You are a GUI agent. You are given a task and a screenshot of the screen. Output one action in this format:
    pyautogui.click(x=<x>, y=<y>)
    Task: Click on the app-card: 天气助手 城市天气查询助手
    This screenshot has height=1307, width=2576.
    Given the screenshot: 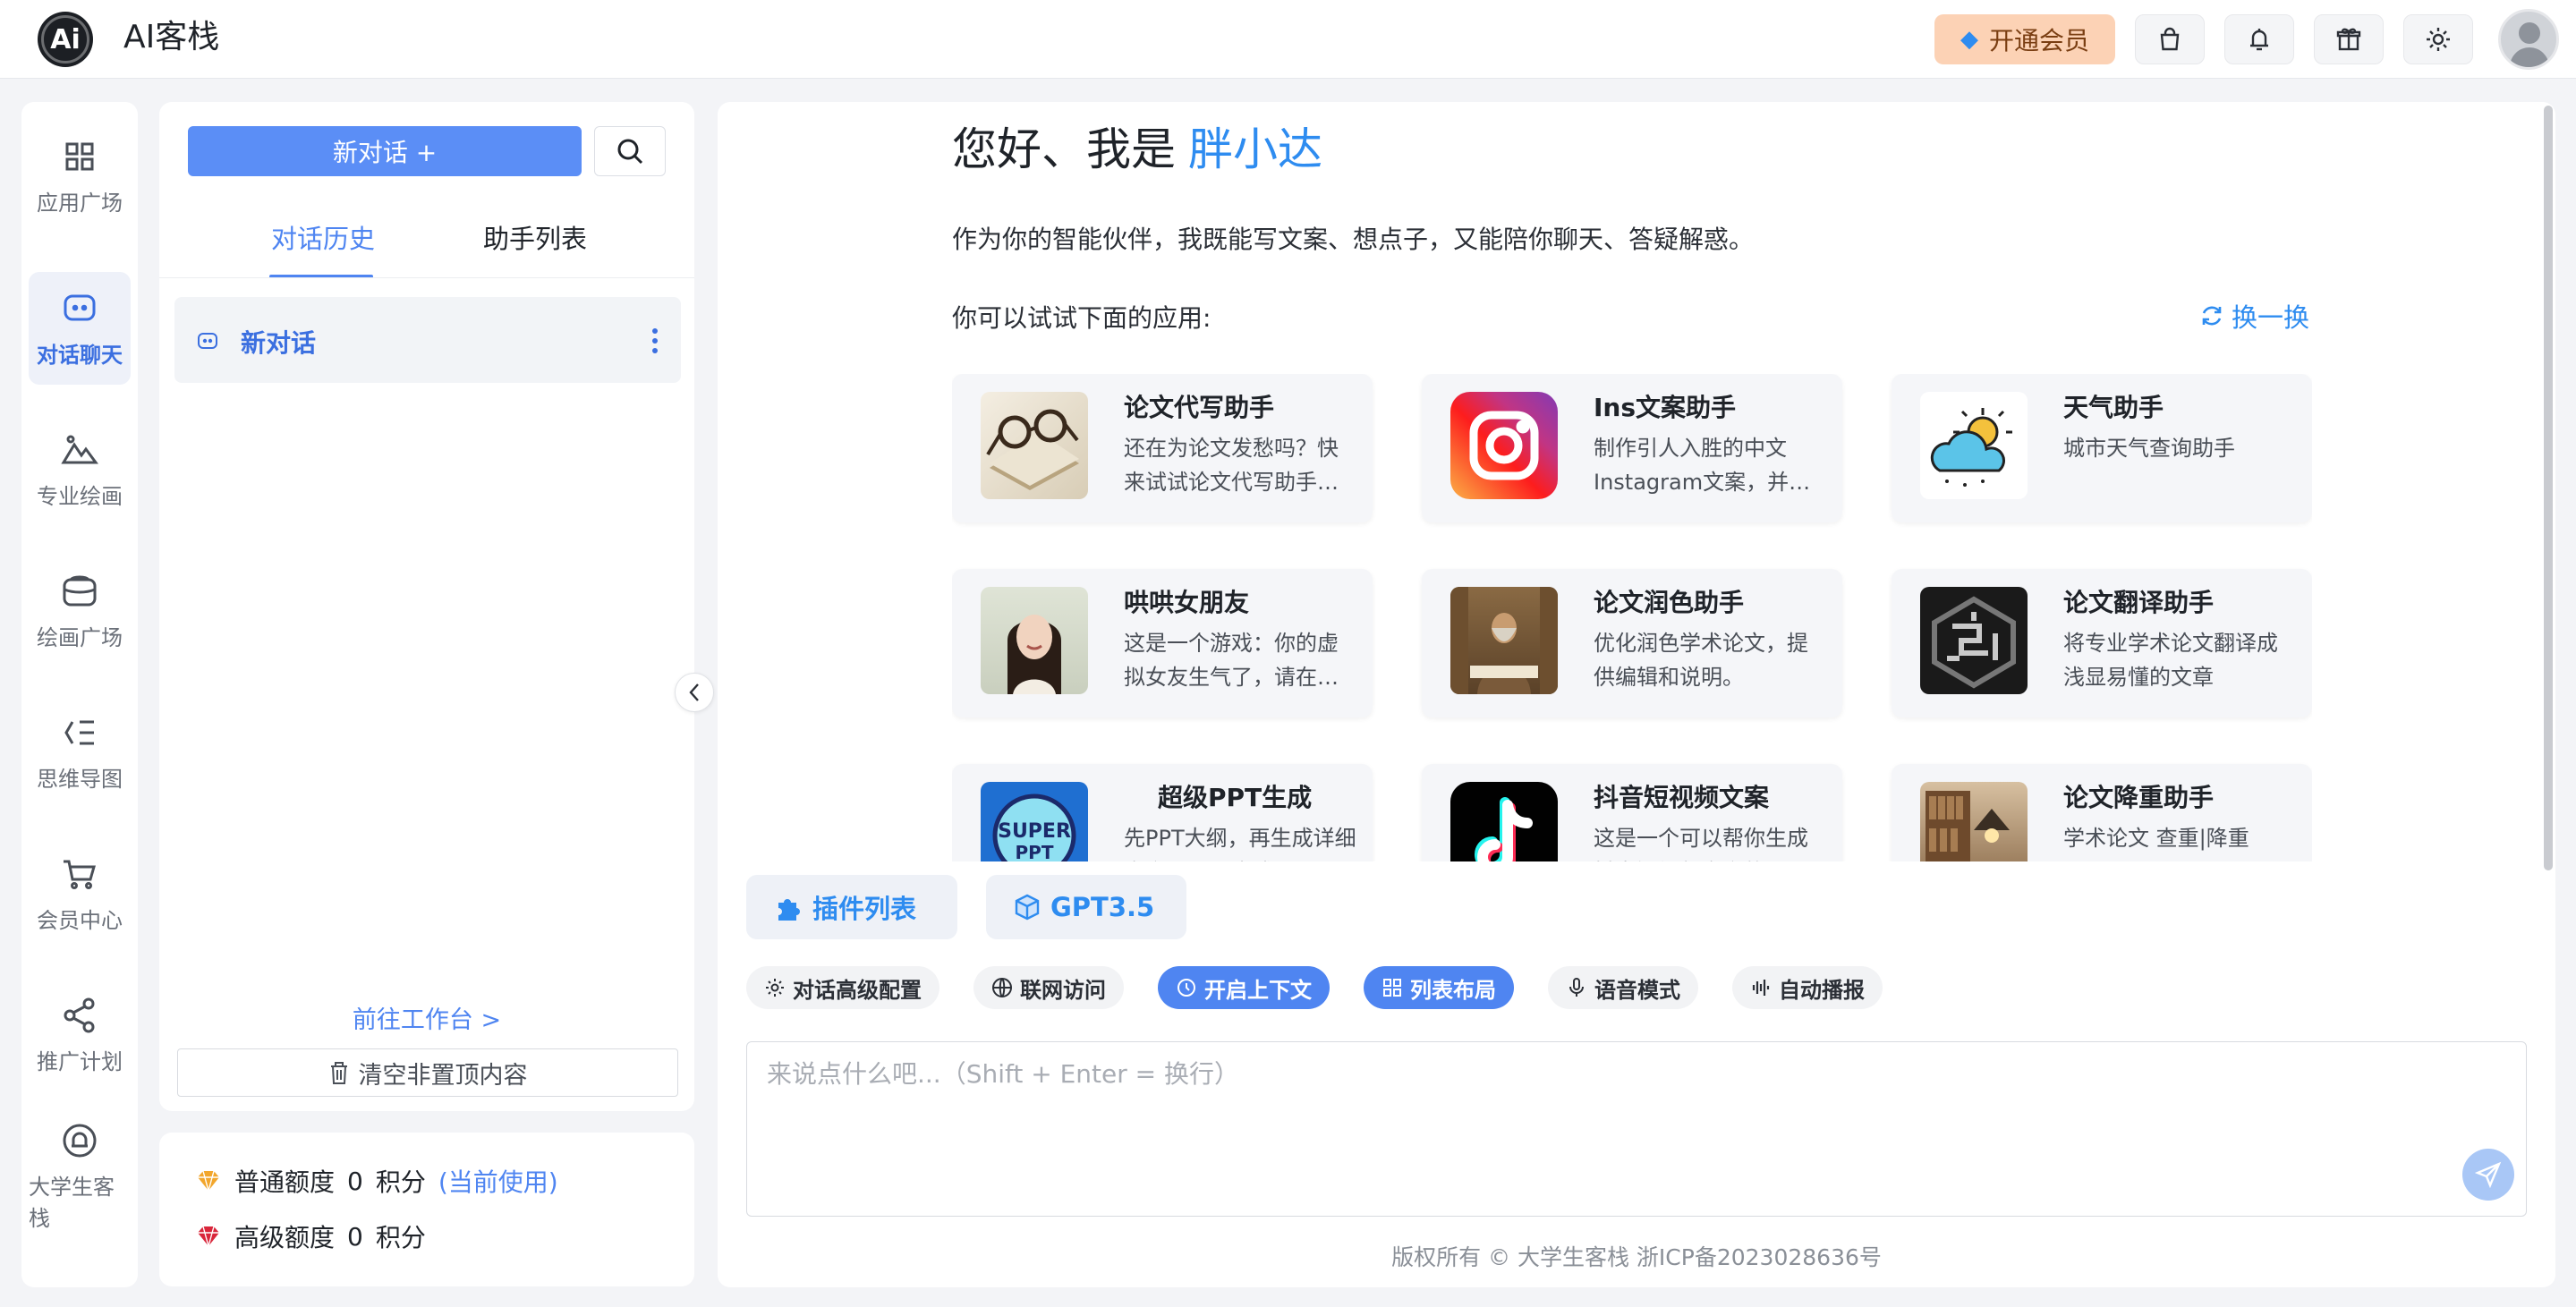 What is the action you would take?
    pyautogui.click(x=2102, y=448)
    